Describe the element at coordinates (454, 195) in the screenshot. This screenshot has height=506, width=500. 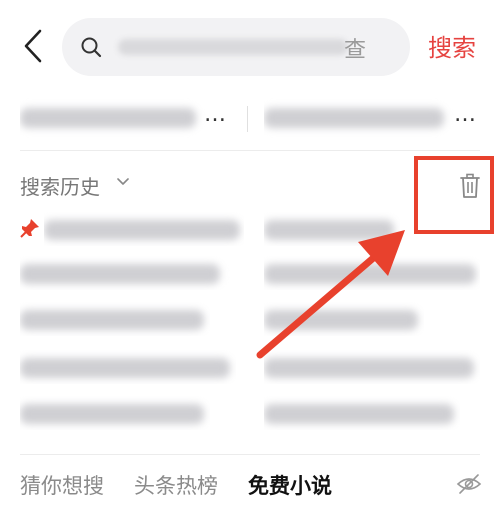
I see `highlight-box` at that location.